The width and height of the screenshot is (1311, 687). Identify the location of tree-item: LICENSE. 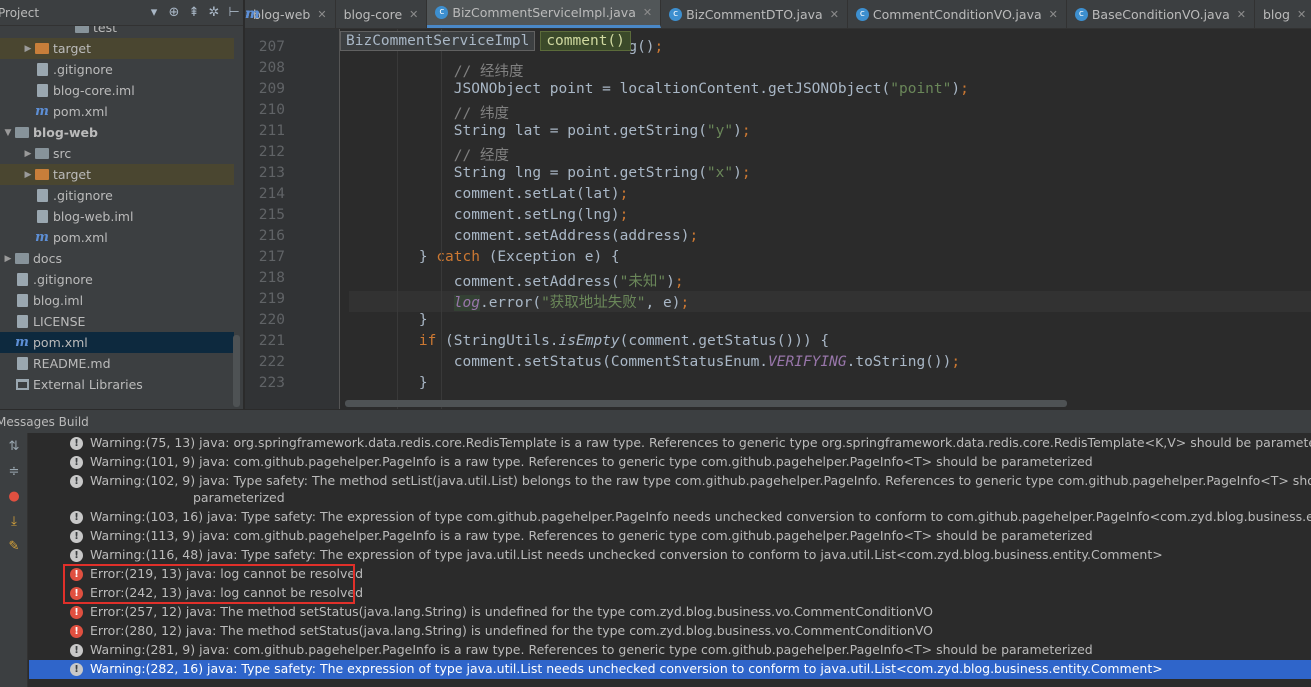
(117, 321).